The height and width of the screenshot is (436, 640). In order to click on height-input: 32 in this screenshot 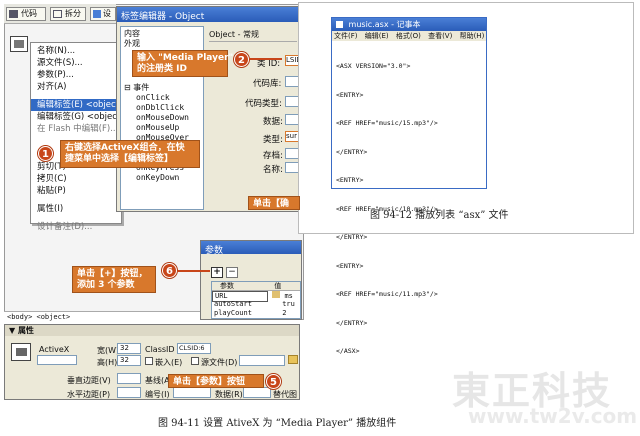, I will do `click(129, 360)`.